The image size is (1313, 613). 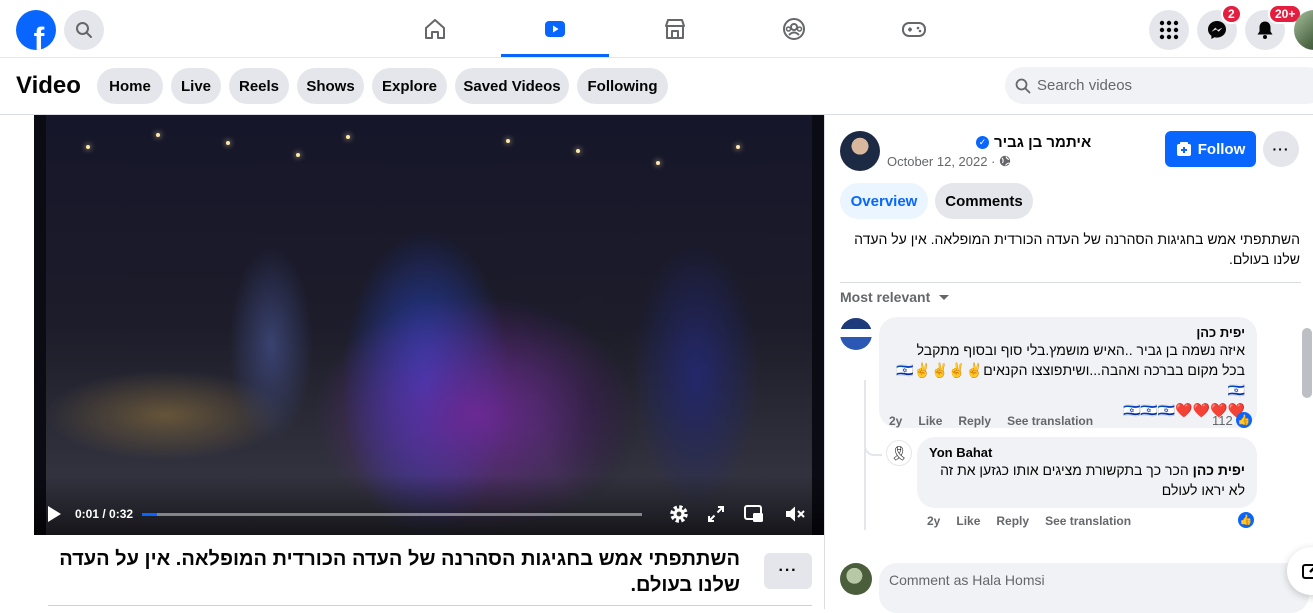 What do you see at coordinates (39, 35) in the screenshot?
I see `facebook-logo-letter: f` at bounding box center [39, 35].